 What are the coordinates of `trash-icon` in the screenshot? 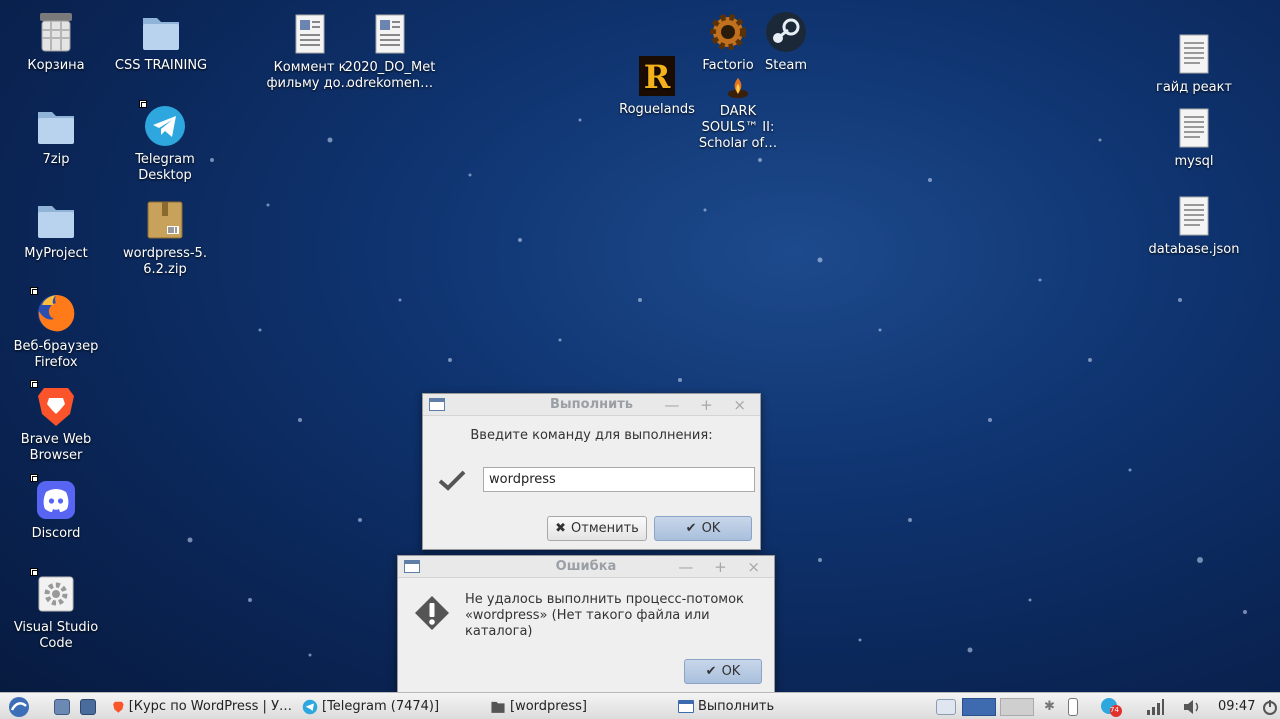 It's located at (56, 32).